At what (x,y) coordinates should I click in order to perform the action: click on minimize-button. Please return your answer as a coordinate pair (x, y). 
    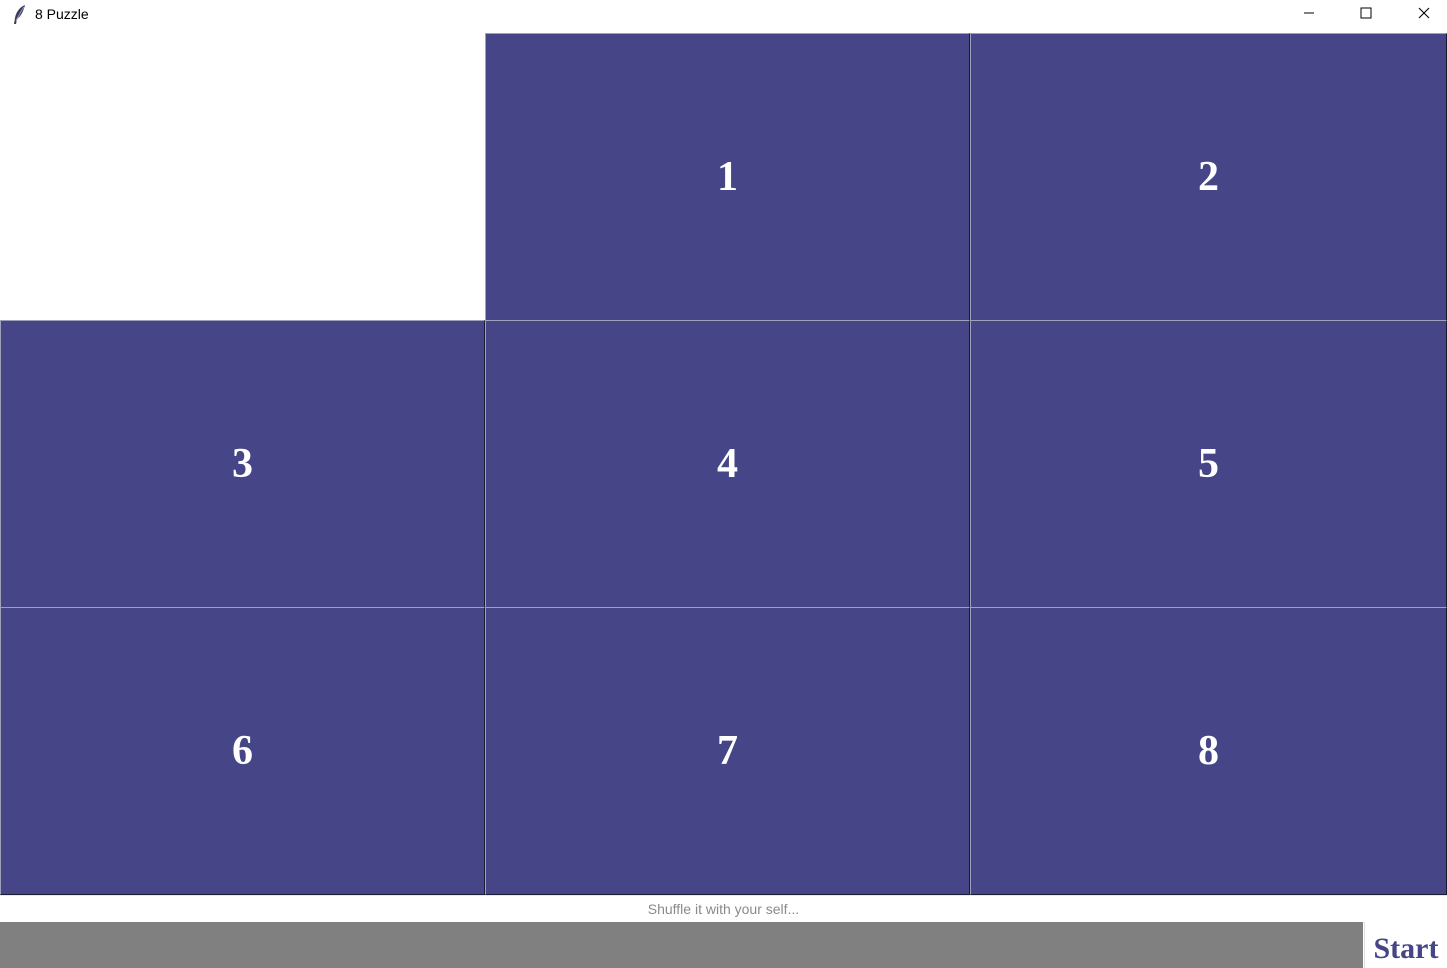
    Looking at the image, I should click on (1309, 14).